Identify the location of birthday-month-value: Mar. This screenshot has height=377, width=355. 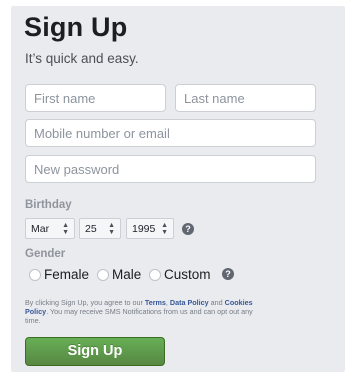
(40, 228).